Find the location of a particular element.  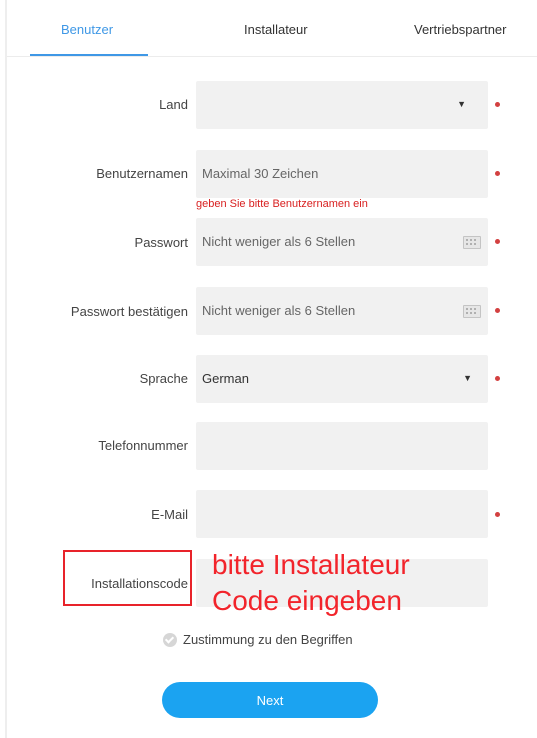

email-label: E-Mail is located at coordinates (169, 514).